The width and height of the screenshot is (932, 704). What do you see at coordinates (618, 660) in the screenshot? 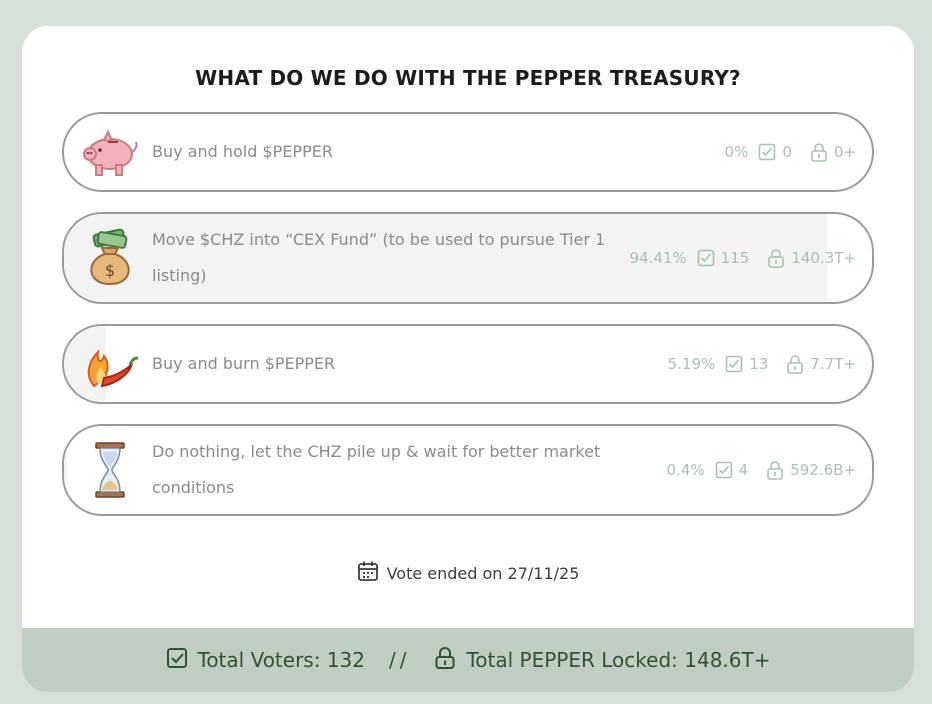
I see `total-locked: Total PEPPER Locked: 148.6T+` at bounding box center [618, 660].